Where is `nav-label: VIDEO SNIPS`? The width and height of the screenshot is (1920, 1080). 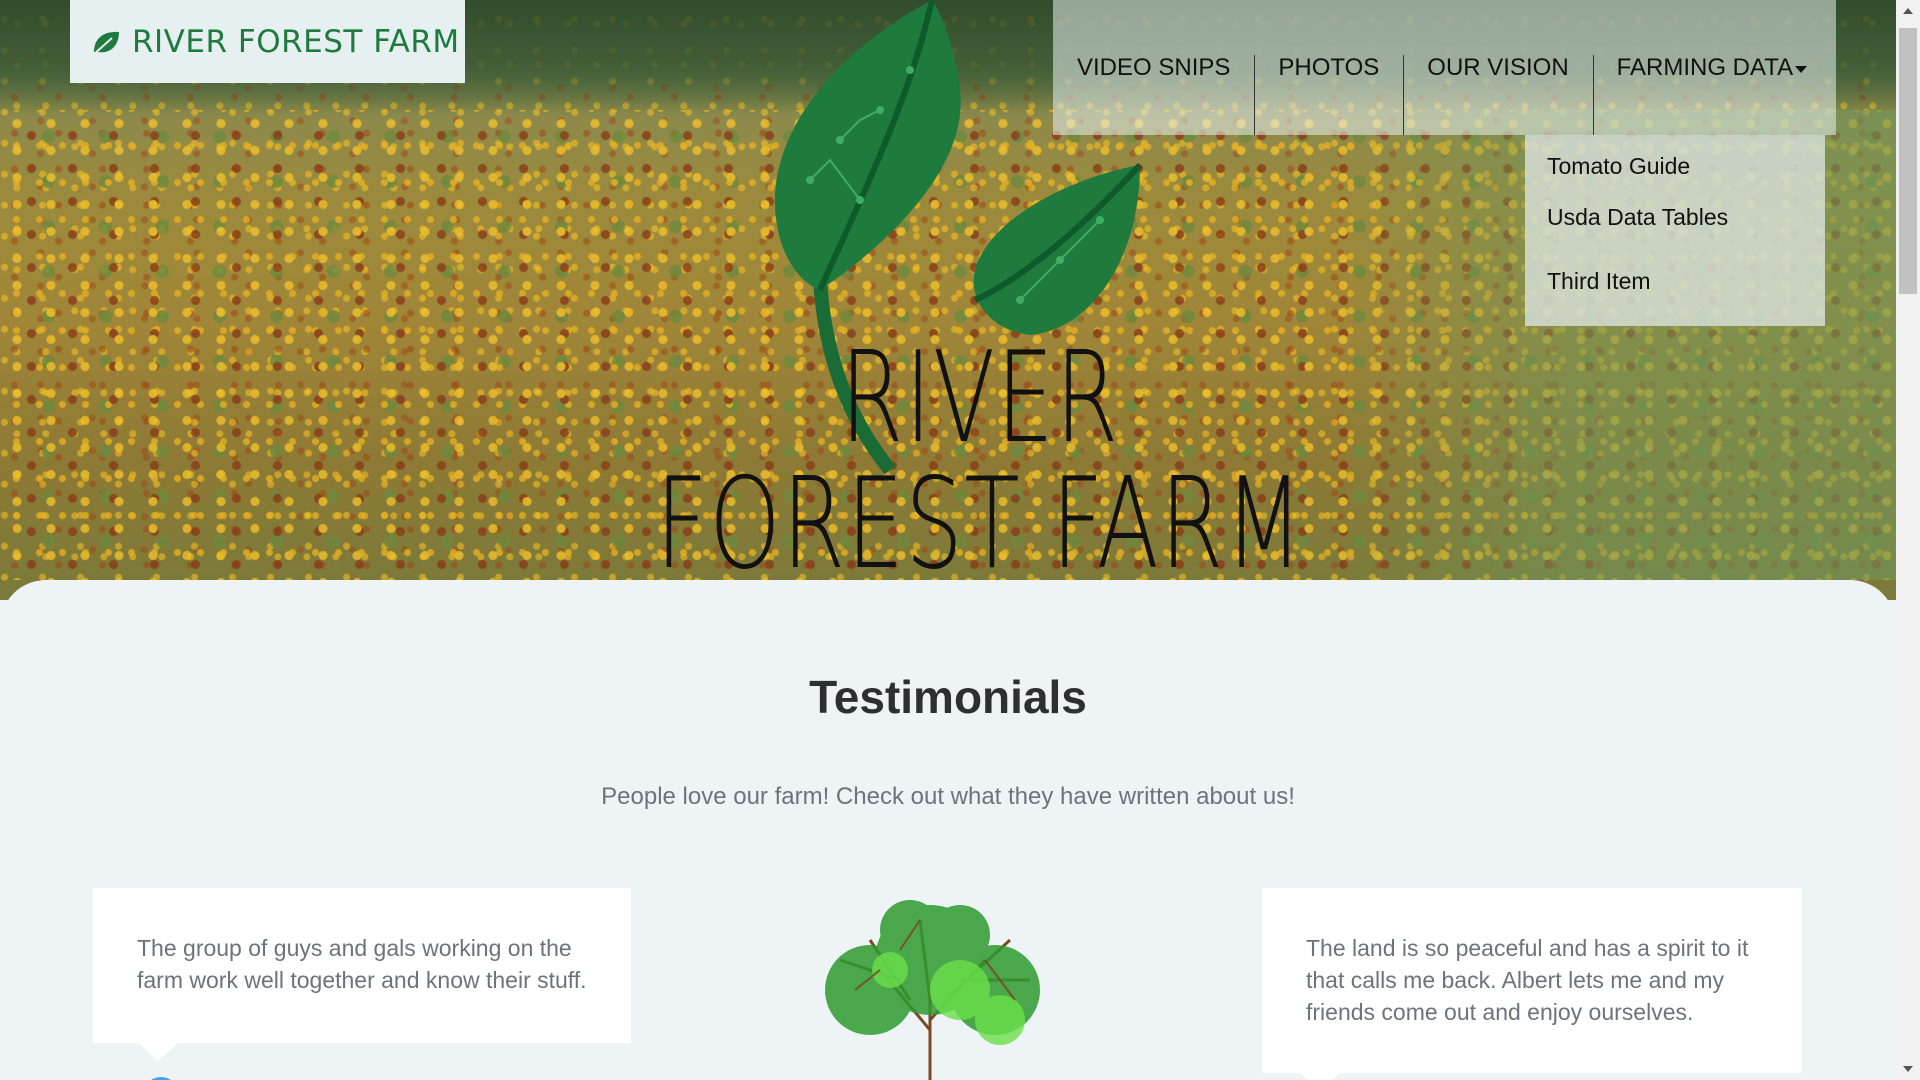 nav-label: VIDEO SNIPS is located at coordinates (1154, 67).